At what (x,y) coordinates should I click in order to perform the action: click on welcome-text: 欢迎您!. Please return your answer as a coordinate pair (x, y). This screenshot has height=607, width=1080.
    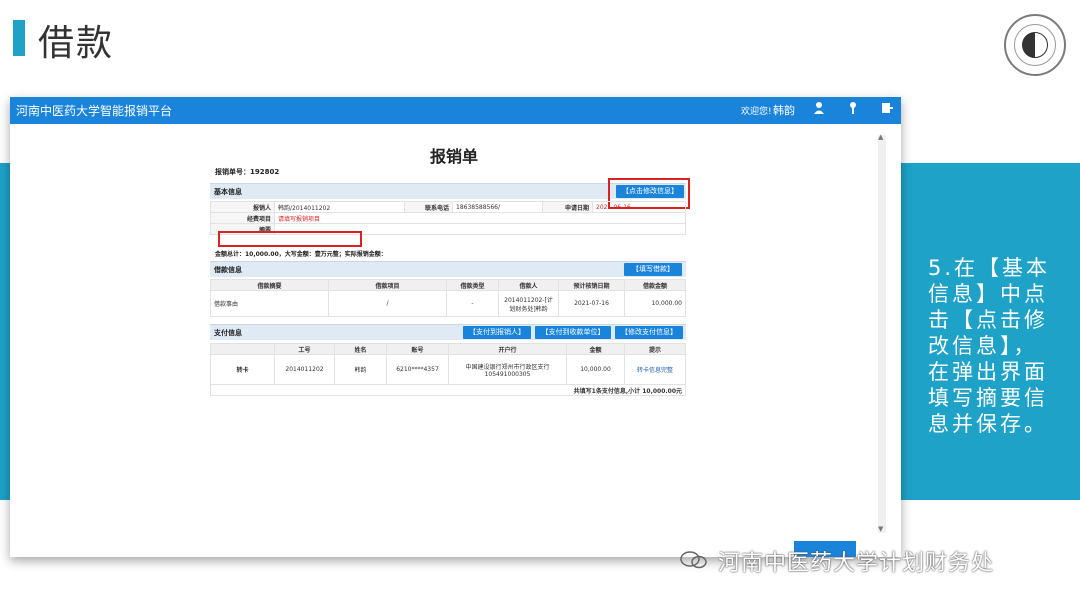
    Looking at the image, I should click on (756, 112).